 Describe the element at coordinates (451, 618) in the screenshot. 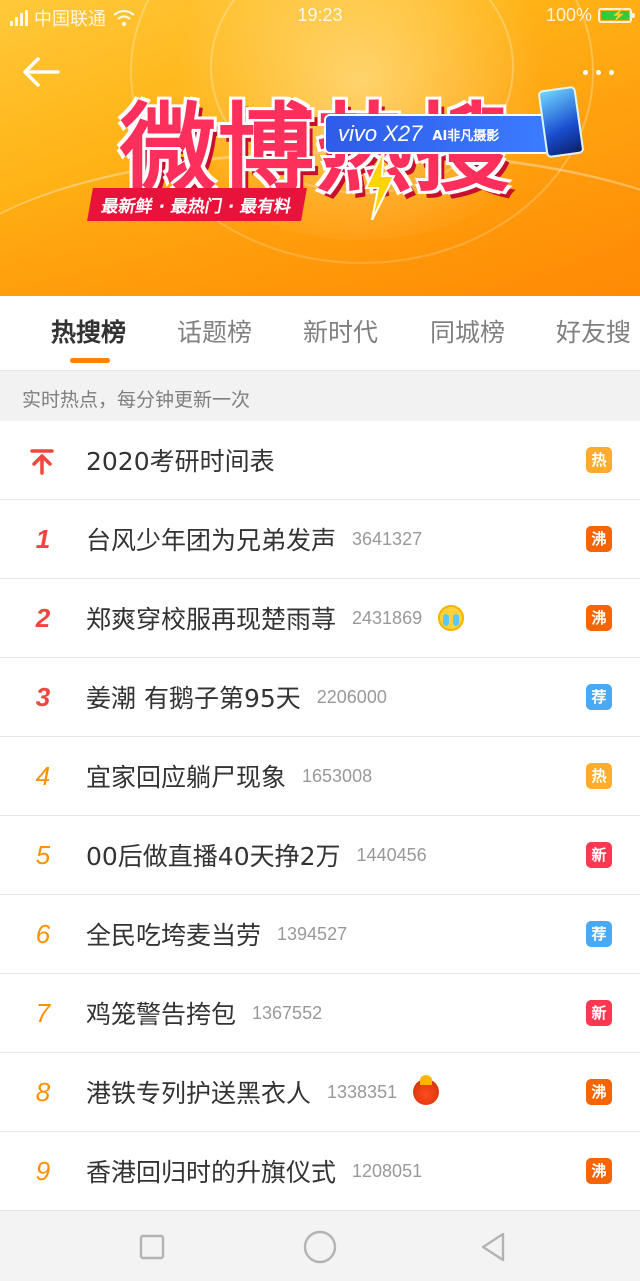

I see `crying-face-icon` at that location.